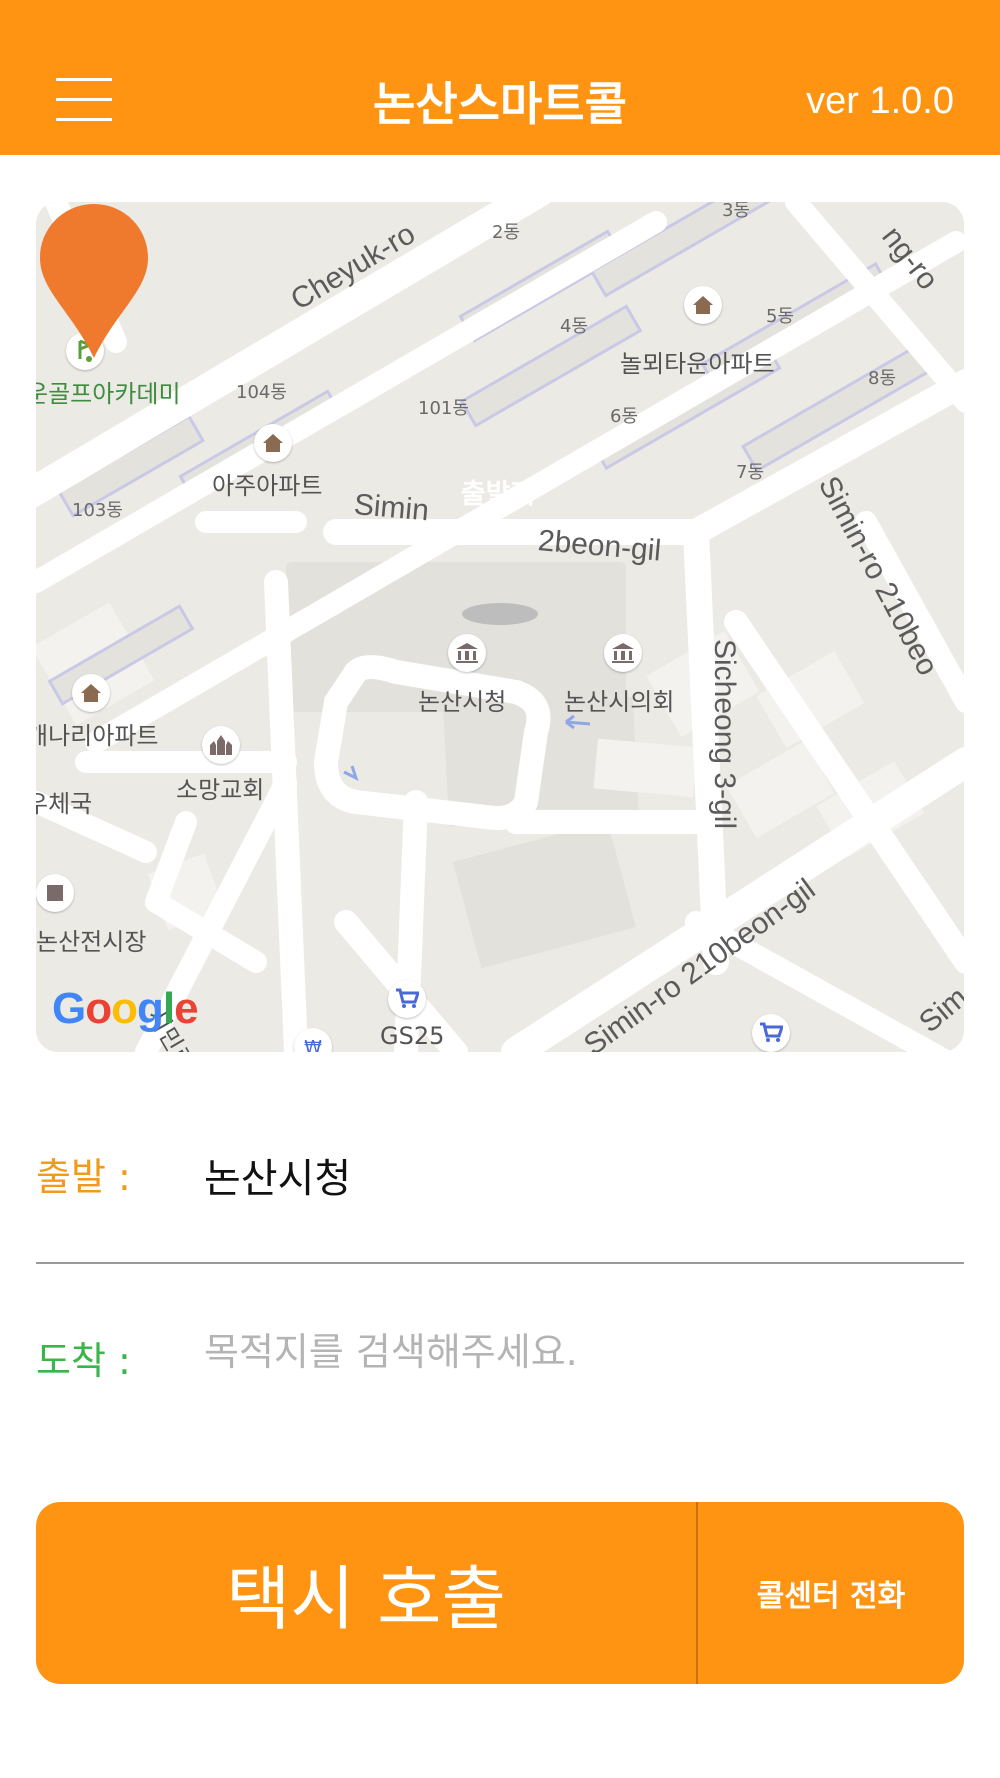 This screenshot has width=1000, height=1778. Describe the element at coordinates (97, 736) in the screenshot. I see `place-label-gaenari-apt: 개나리아파트` at that location.